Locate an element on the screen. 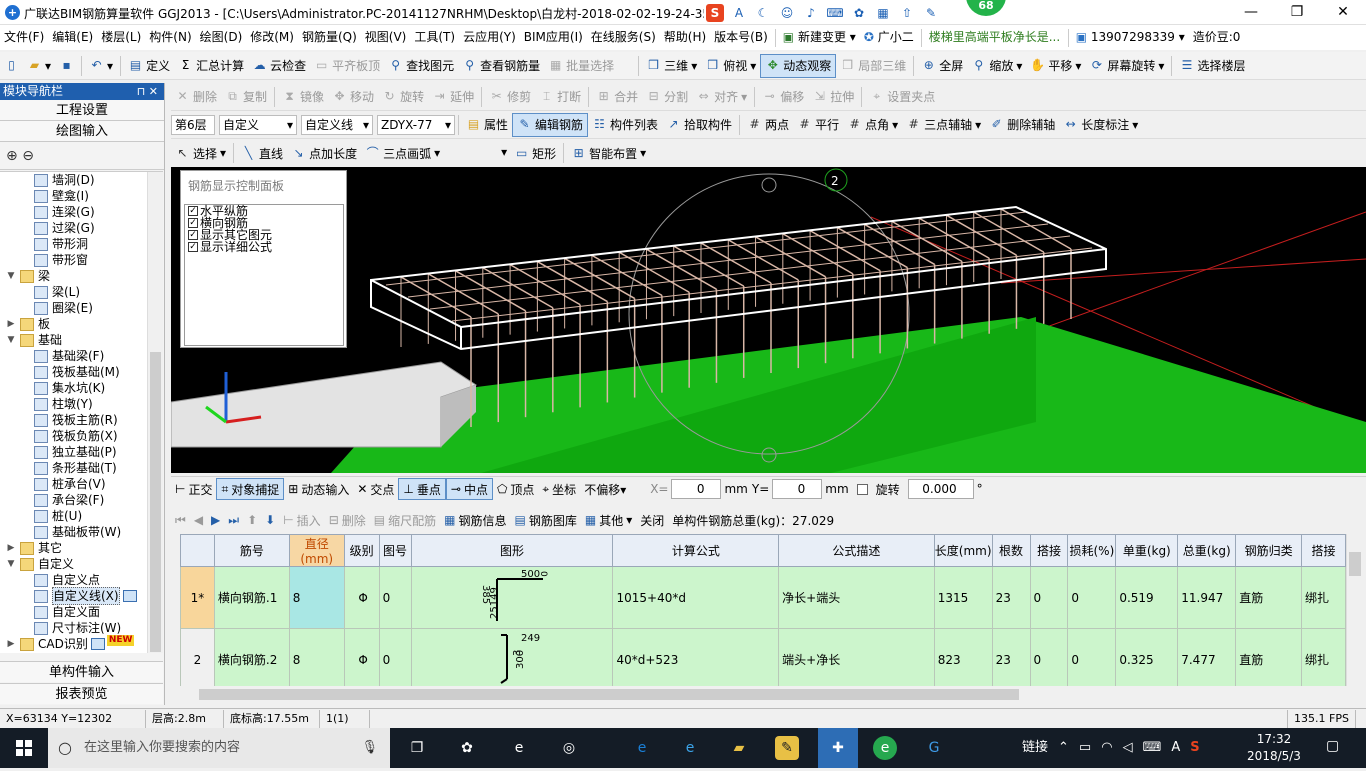 This screenshot has height=771, width=1366. menu-bim: BIM应用(I) is located at coordinates (553, 37).